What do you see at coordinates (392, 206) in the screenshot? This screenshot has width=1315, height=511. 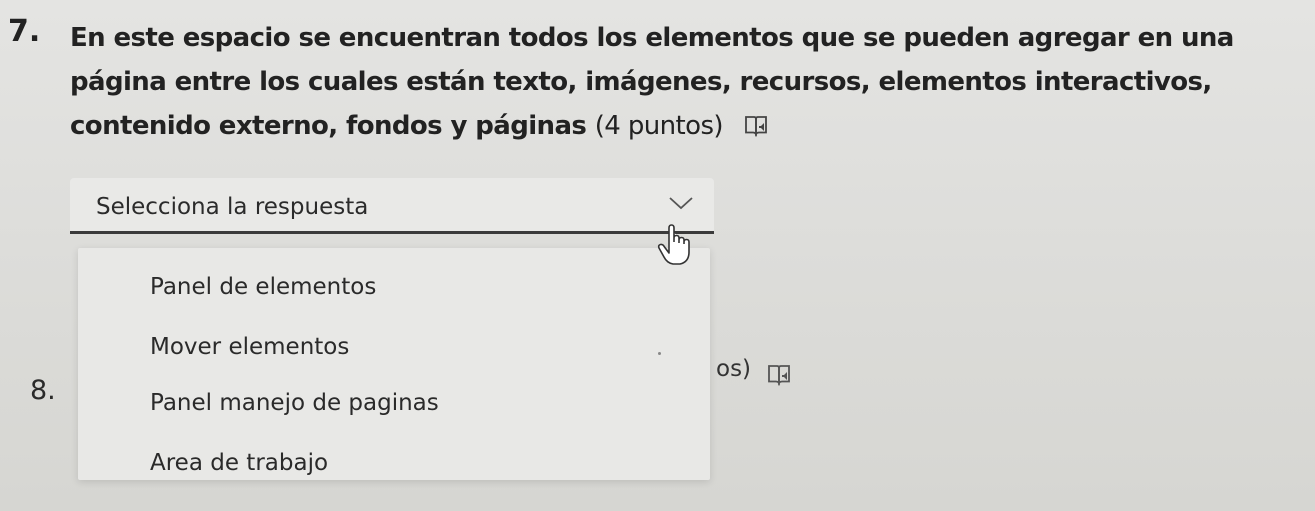 I see `answer-select: Selecciona la respuesta` at bounding box center [392, 206].